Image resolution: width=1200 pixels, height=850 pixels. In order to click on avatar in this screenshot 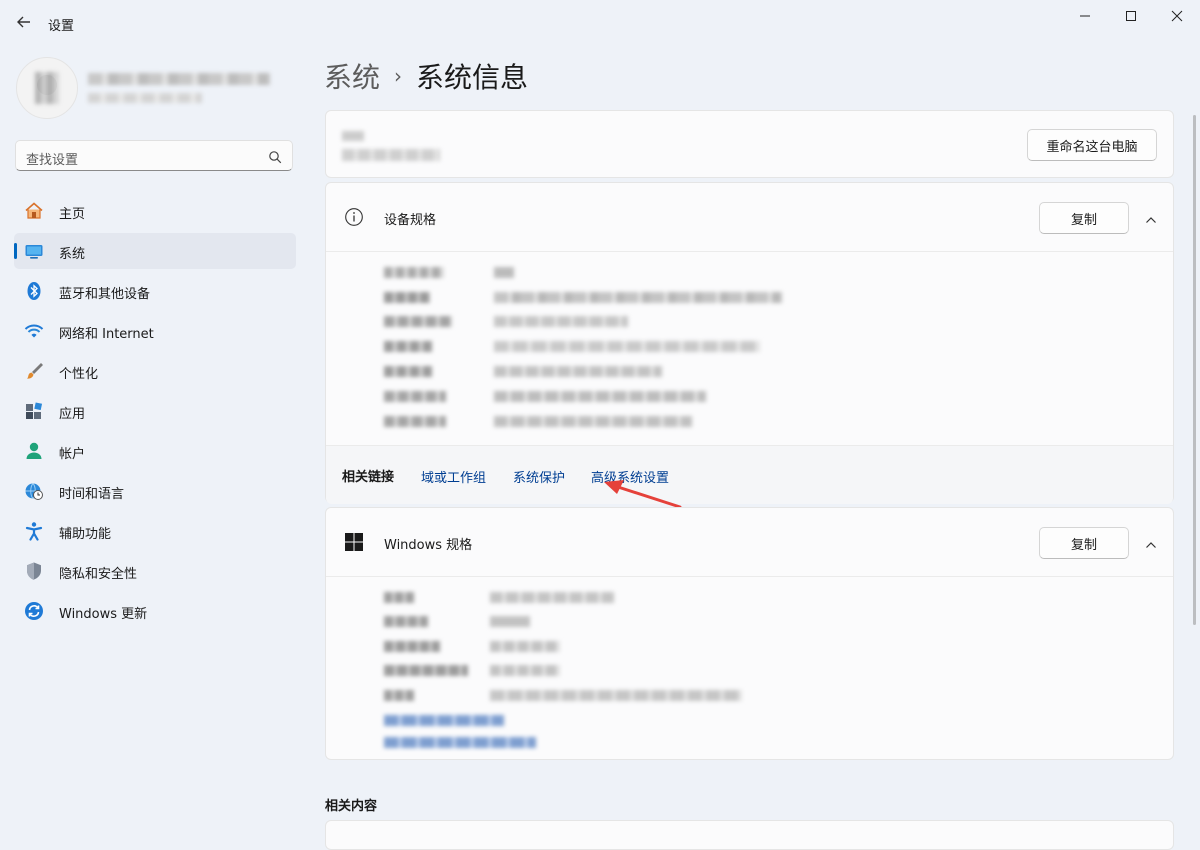, I will do `click(47, 88)`.